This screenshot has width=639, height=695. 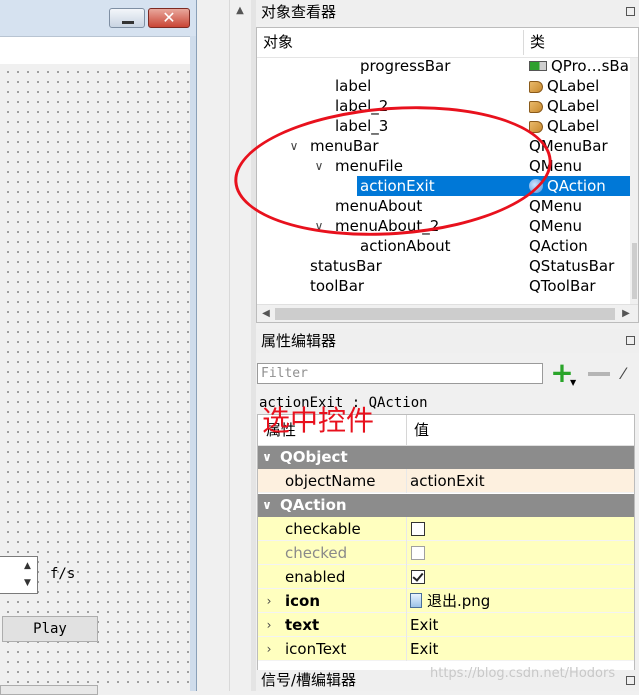 I want to click on minimize-button, so click(x=127, y=18).